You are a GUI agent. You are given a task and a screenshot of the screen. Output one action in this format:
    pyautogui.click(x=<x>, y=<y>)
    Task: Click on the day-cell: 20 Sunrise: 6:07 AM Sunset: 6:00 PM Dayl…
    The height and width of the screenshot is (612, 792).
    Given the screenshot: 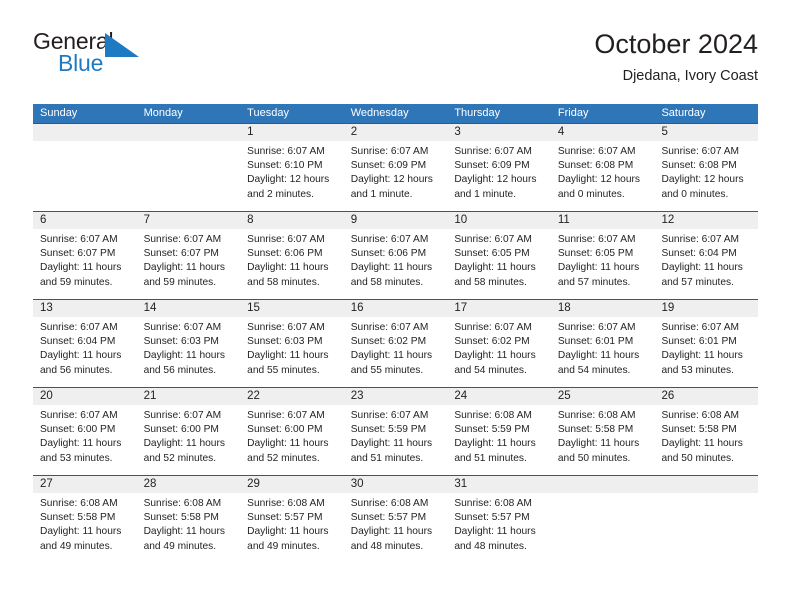 What is the action you would take?
    pyautogui.click(x=85, y=431)
    